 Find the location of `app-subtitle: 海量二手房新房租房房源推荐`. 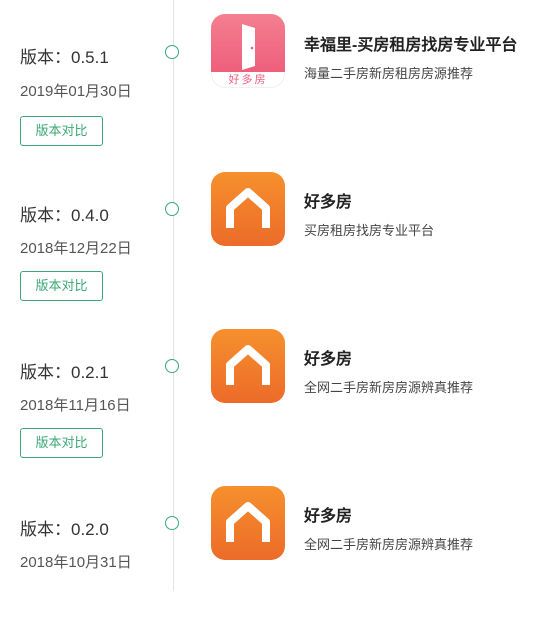

app-subtitle: 海量二手房新房租房房源推荐 is located at coordinates (389, 73).